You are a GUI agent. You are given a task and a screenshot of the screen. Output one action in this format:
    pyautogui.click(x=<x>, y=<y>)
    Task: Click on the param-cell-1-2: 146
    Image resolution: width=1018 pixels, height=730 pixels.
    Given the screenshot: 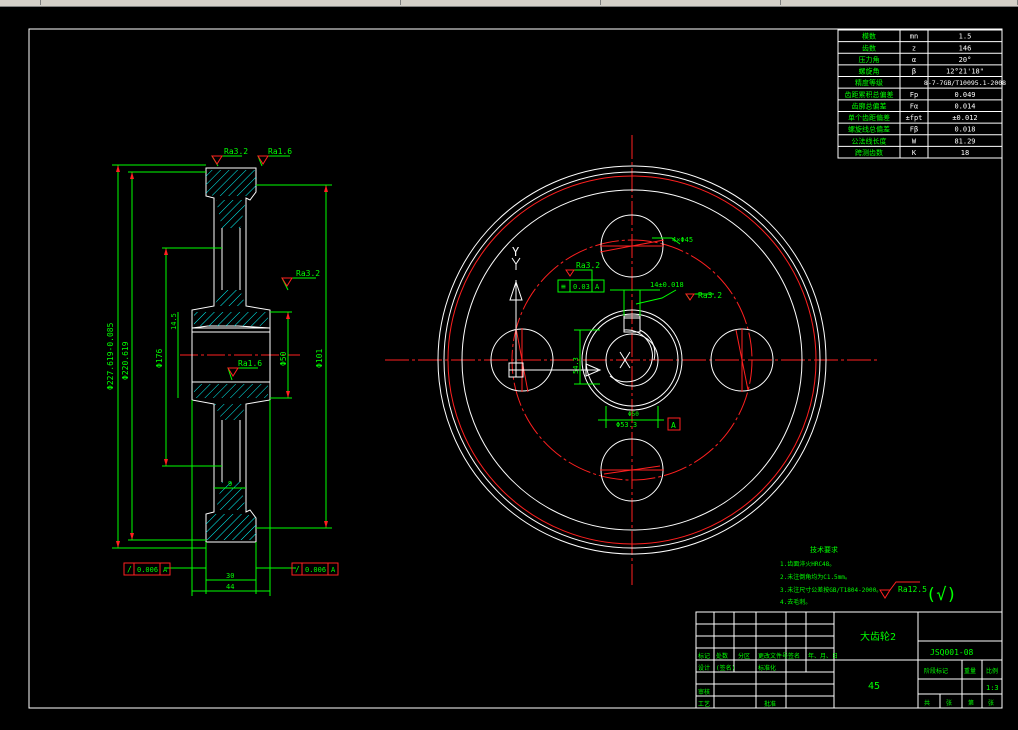 What is the action you would take?
    pyautogui.click(x=965, y=48)
    